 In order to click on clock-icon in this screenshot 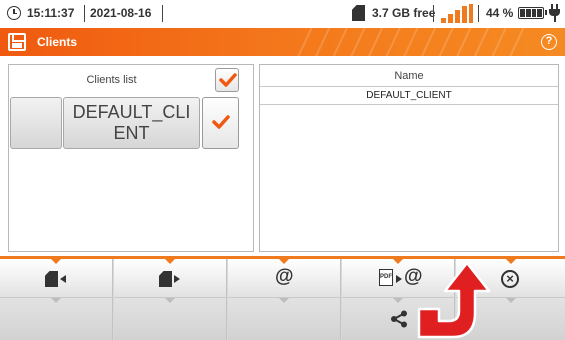, I will do `click(14, 13)`.